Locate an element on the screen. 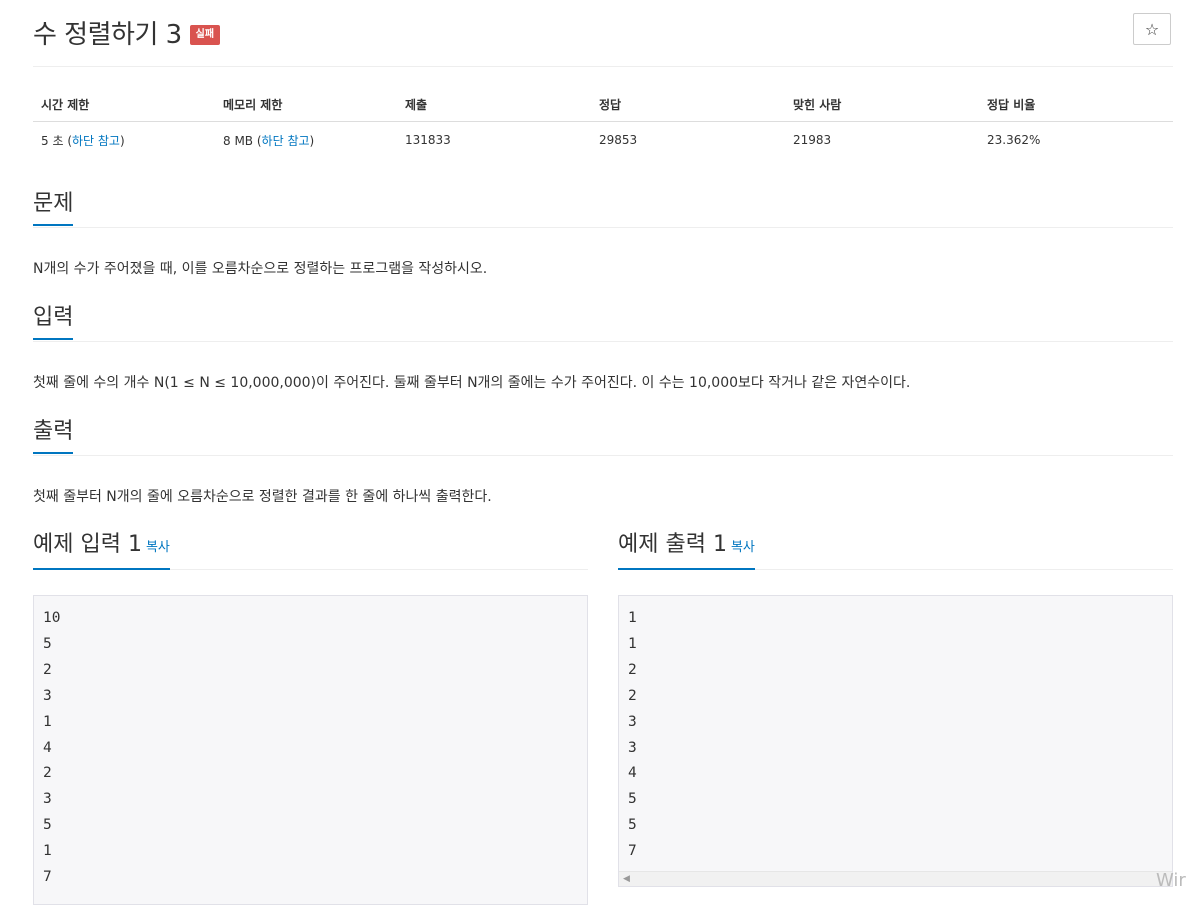 Image resolution: width=1188 pixels, height=905 pixels. memory-limit-note-link: 하단 참고 is located at coordinates (286, 141).